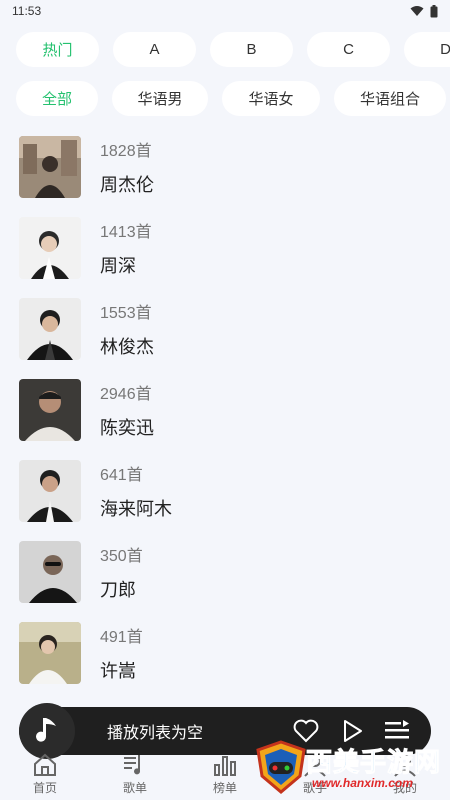 The image size is (450, 800). Describe the element at coordinates (126, 232) in the screenshot. I see `song-count: 1413首` at that location.